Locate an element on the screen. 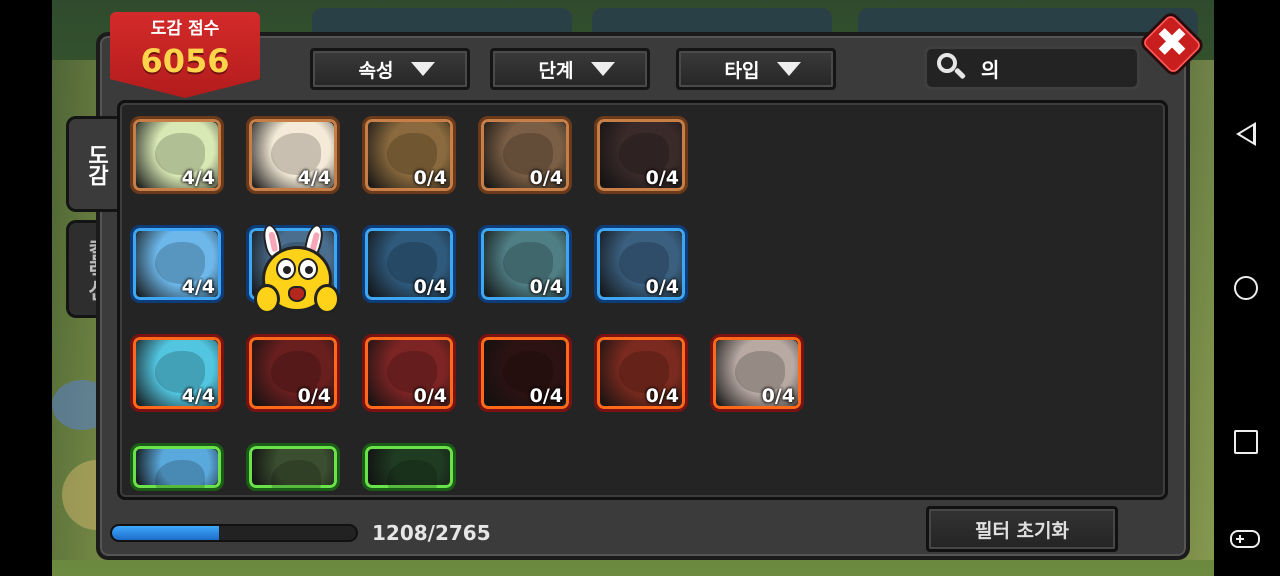  tab-dex-label: 도감 is located at coordinates (96, 164).